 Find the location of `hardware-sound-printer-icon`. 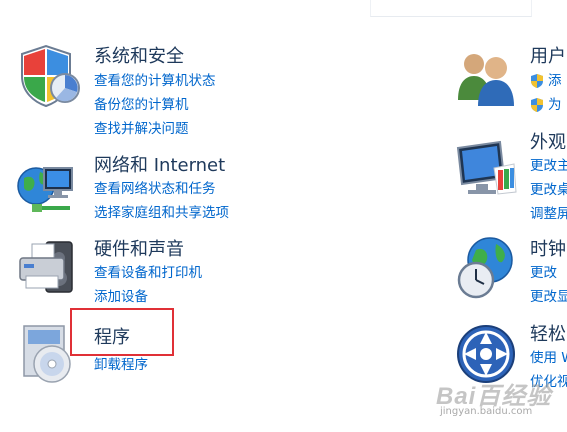

hardware-sound-printer-icon is located at coordinates (48, 268).